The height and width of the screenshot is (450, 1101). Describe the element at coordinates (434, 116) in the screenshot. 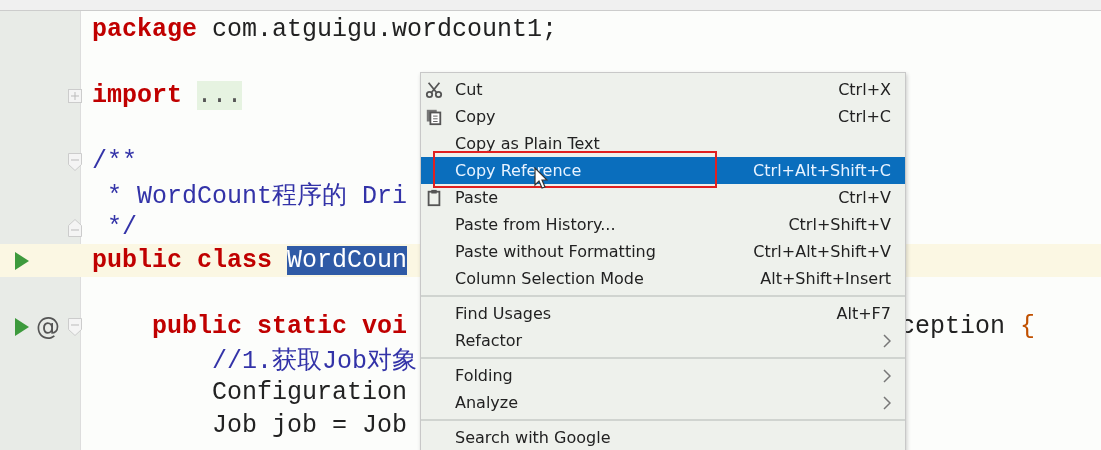

I see `copy-icon` at that location.